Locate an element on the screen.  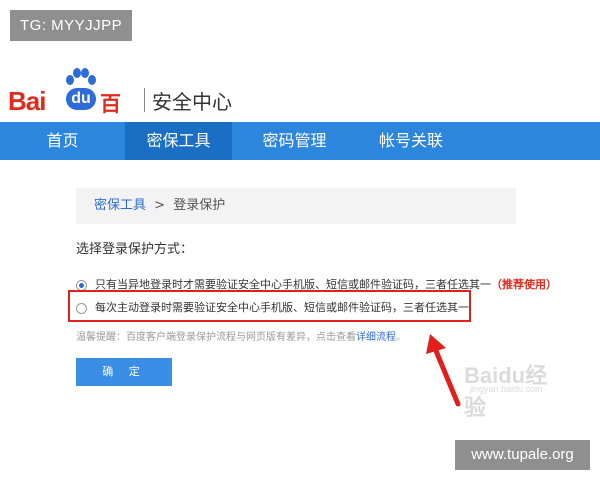
nav-item-security-tools: 密保工具 is located at coordinates (178, 141).